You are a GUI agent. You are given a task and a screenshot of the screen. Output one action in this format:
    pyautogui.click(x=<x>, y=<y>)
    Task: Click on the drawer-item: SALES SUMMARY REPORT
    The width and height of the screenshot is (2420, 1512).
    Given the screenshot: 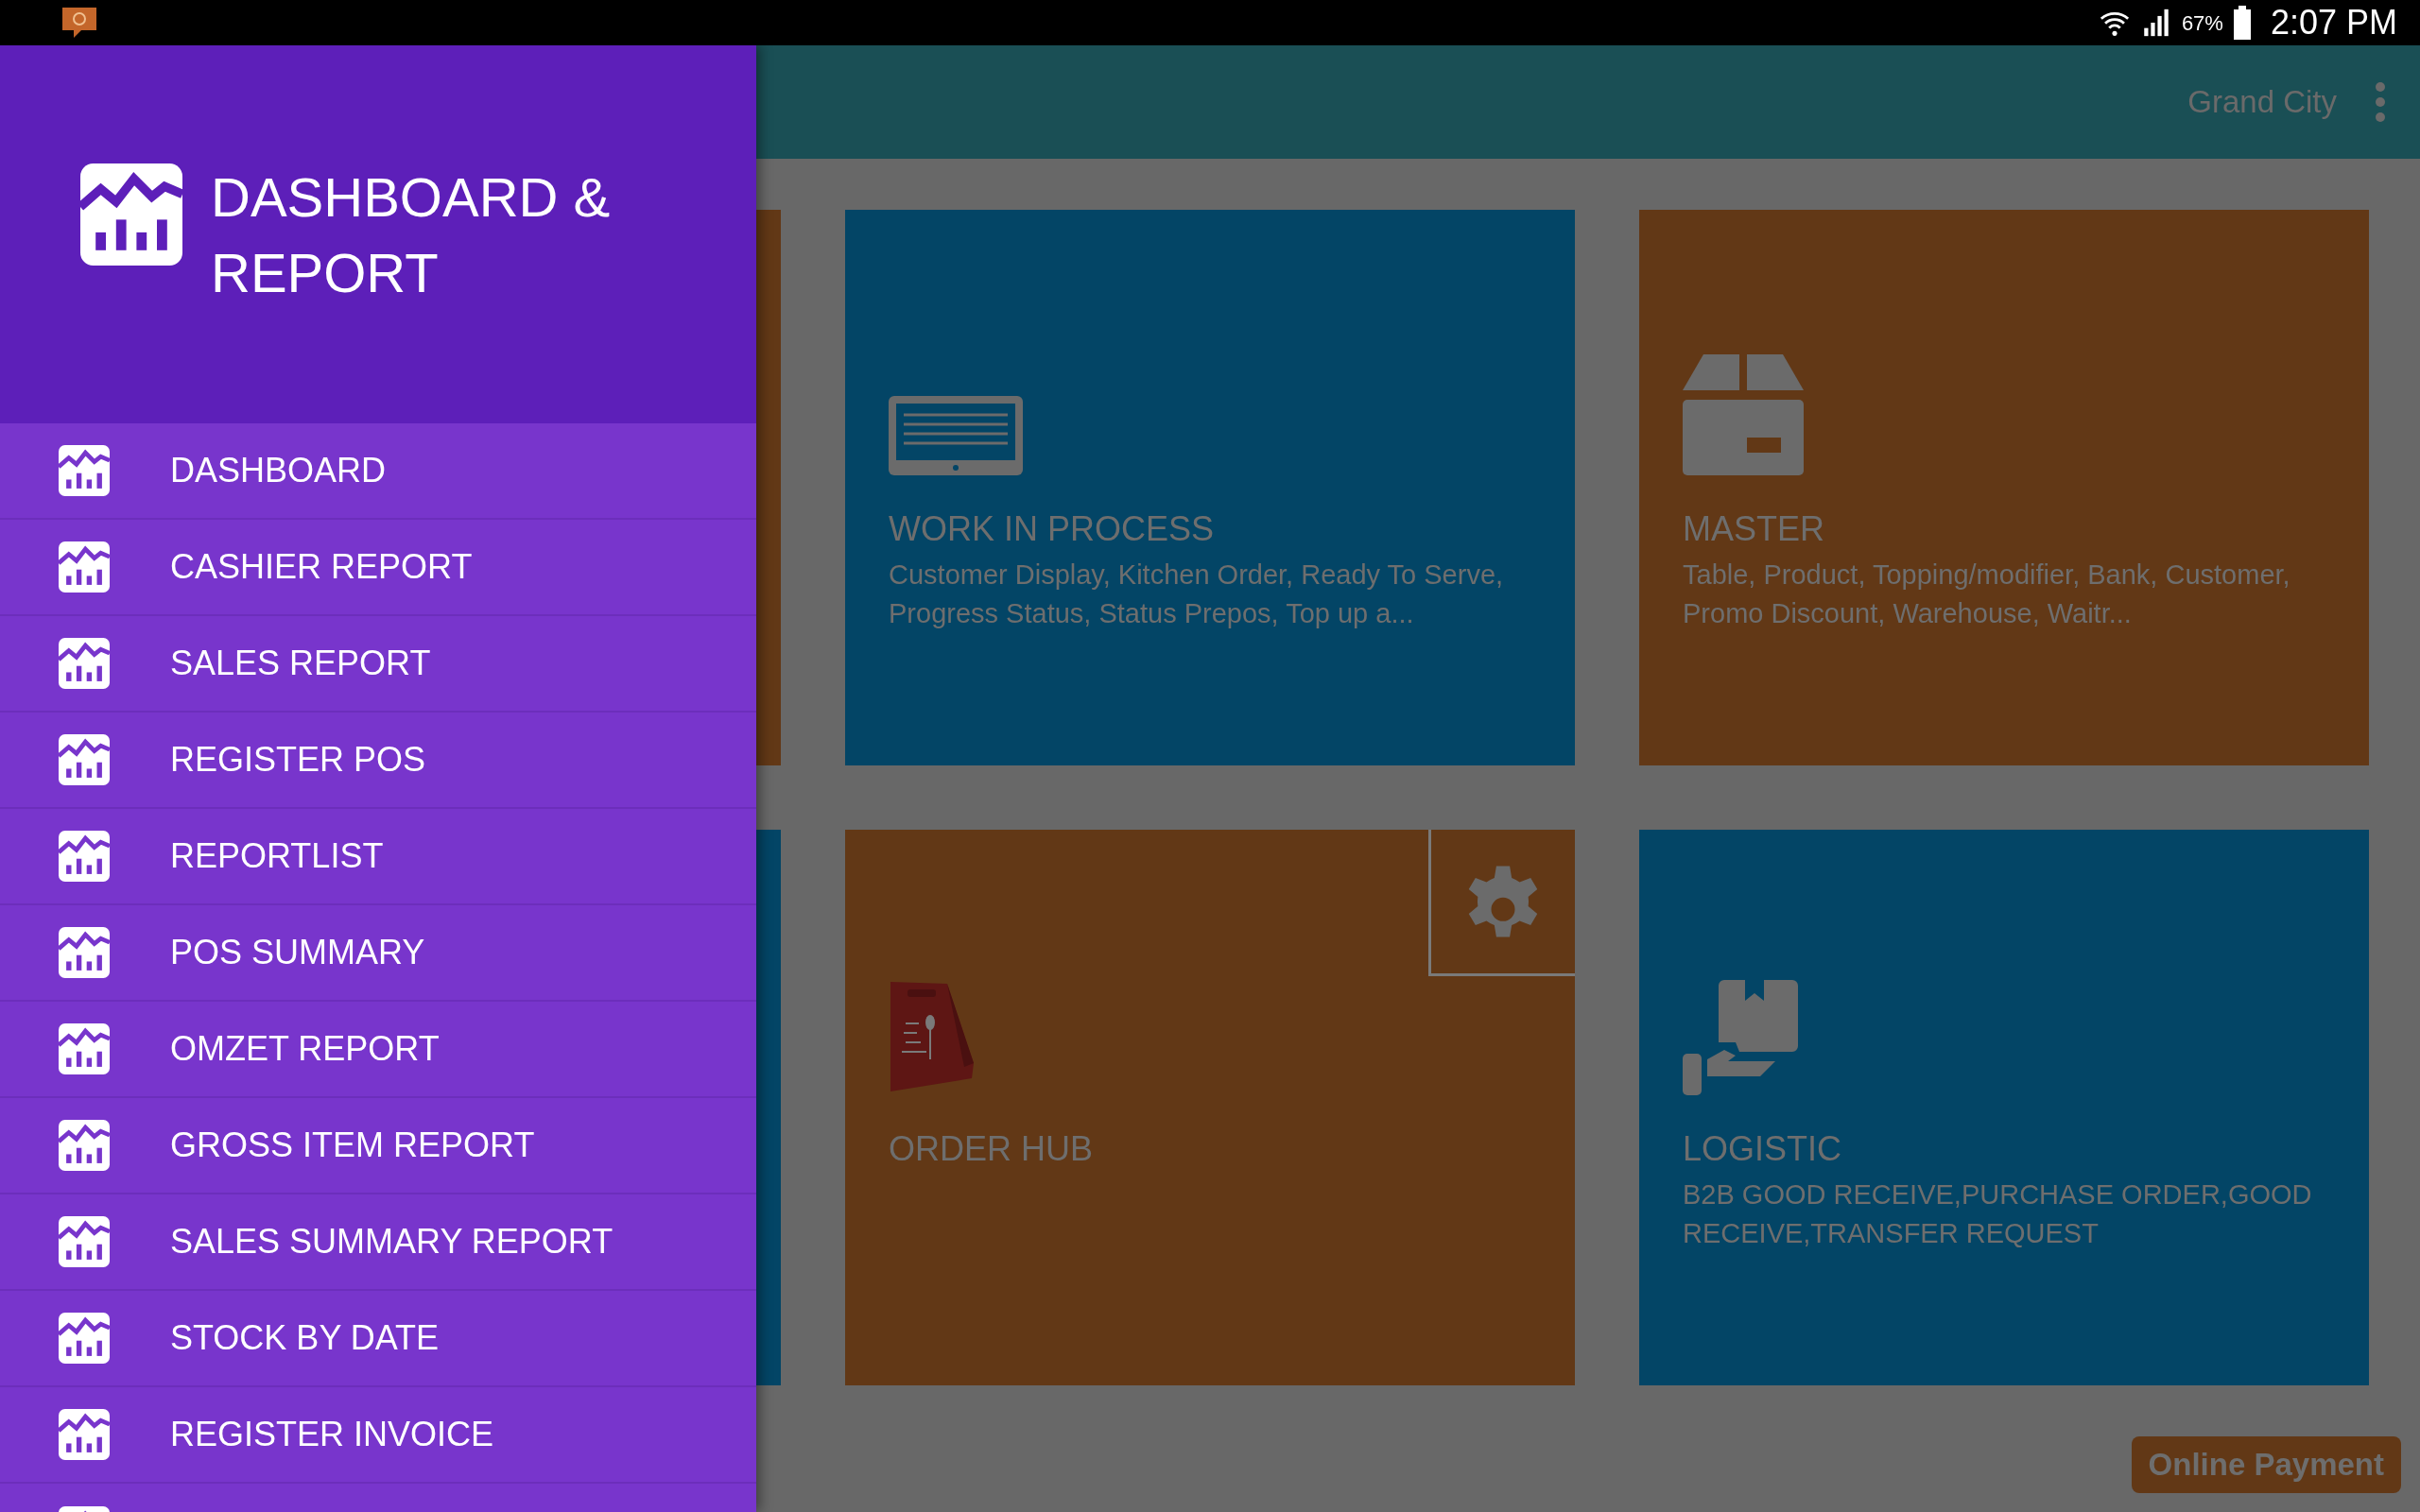 What is the action you would take?
    pyautogui.click(x=378, y=1242)
    